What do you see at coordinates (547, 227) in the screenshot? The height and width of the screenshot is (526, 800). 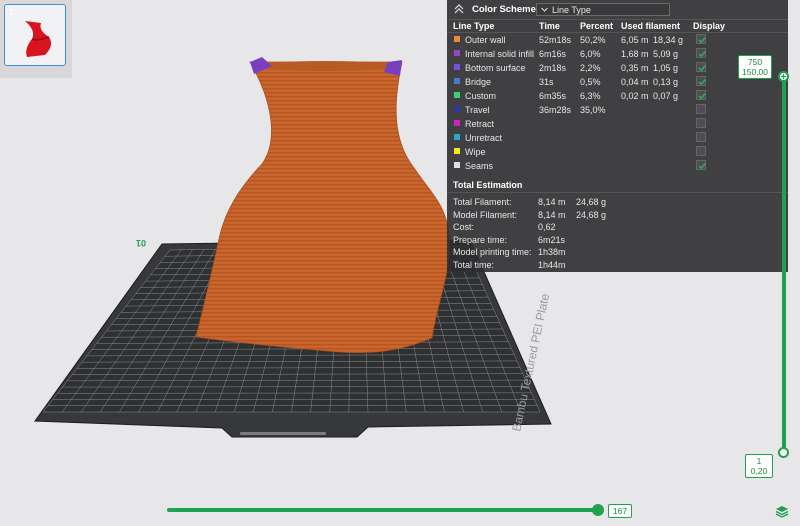 I see `estimation-length: 0,62` at bounding box center [547, 227].